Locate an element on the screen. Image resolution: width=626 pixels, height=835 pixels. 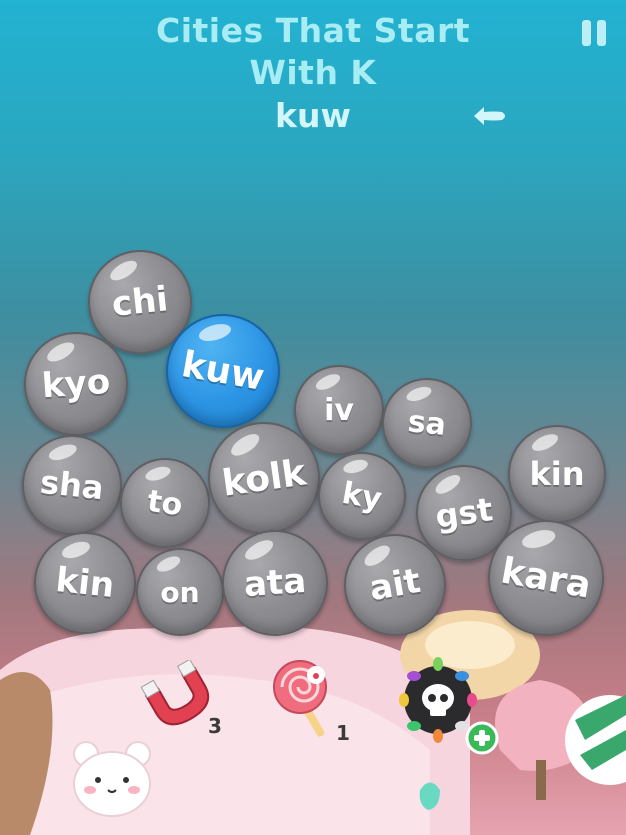
bubble-label: on is located at coordinates (180, 592).